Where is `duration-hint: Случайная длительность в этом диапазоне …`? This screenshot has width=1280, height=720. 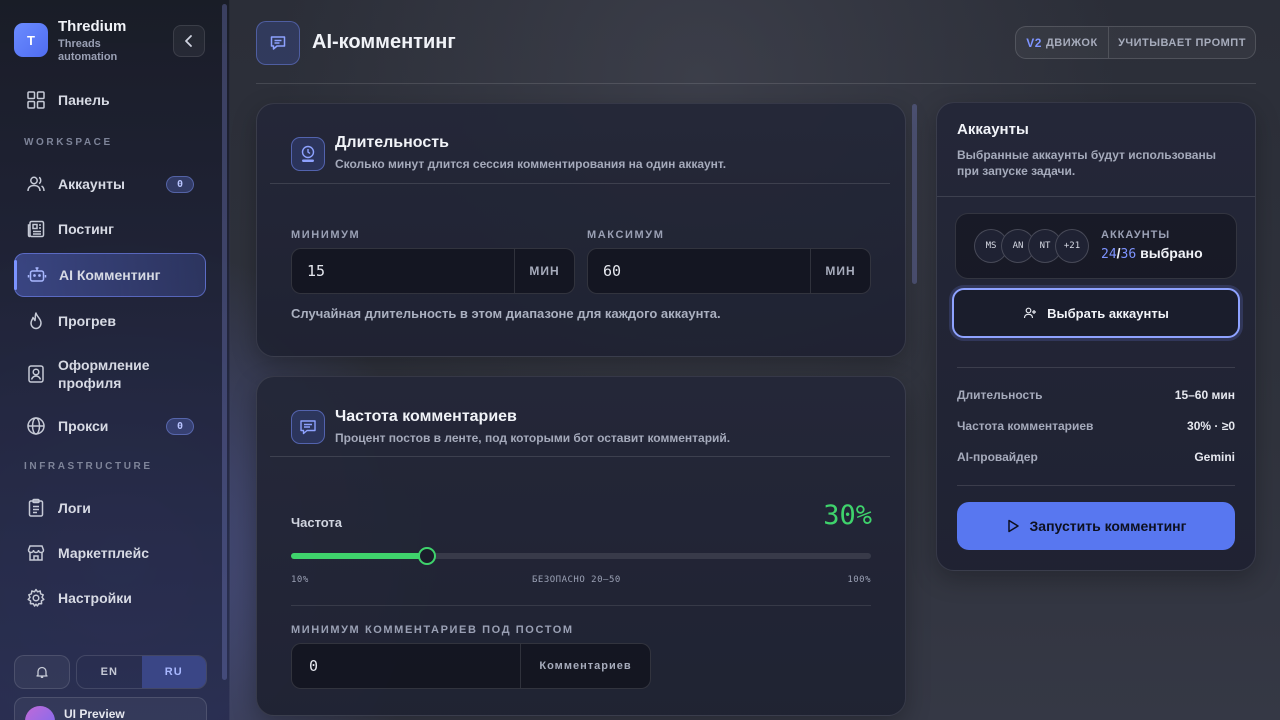 duration-hint: Случайная длительность в этом диапазоне … is located at coordinates (506, 313).